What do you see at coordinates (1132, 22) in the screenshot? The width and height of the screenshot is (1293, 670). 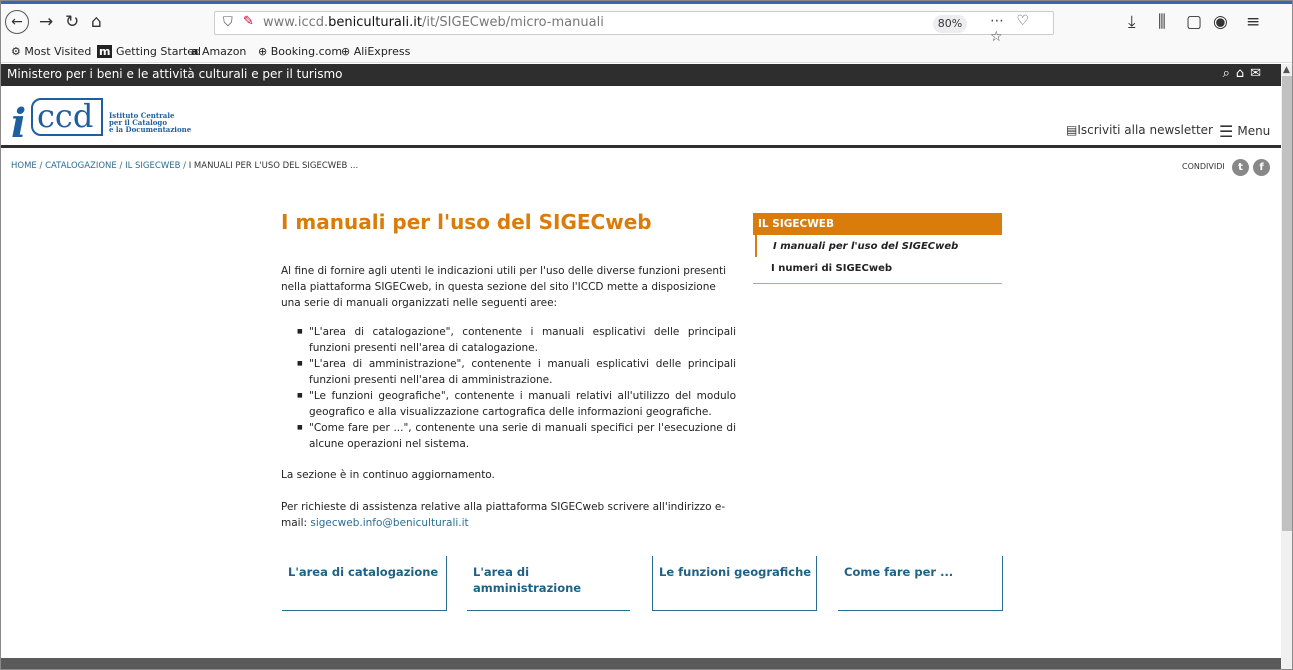 I see `download-icon: ⤓` at bounding box center [1132, 22].